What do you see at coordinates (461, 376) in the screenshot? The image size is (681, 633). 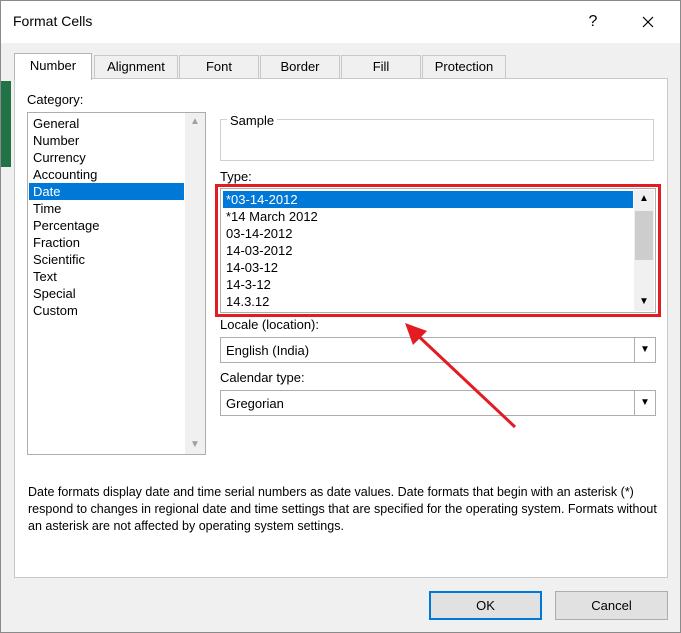 I see `annotation-arrow-icon` at bounding box center [461, 376].